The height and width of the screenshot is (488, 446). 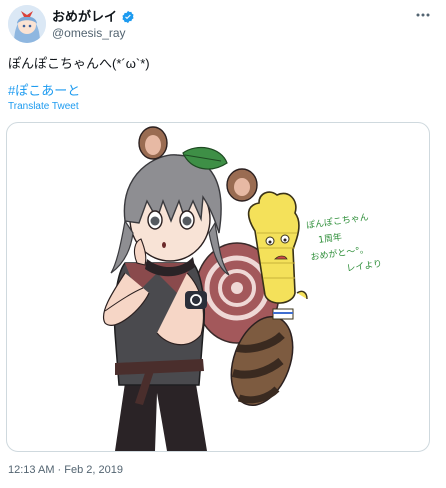 I want to click on more-options-icon, so click(x=423, y=15).